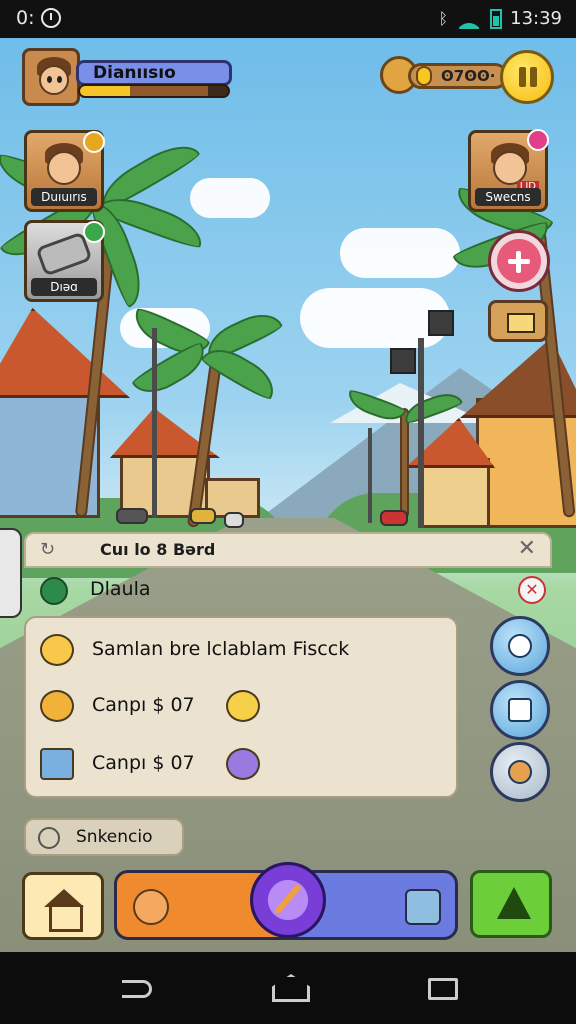 The height and width of the screenshot is (1024, 576). I want to click on leaf-icon, so click(54, 591).